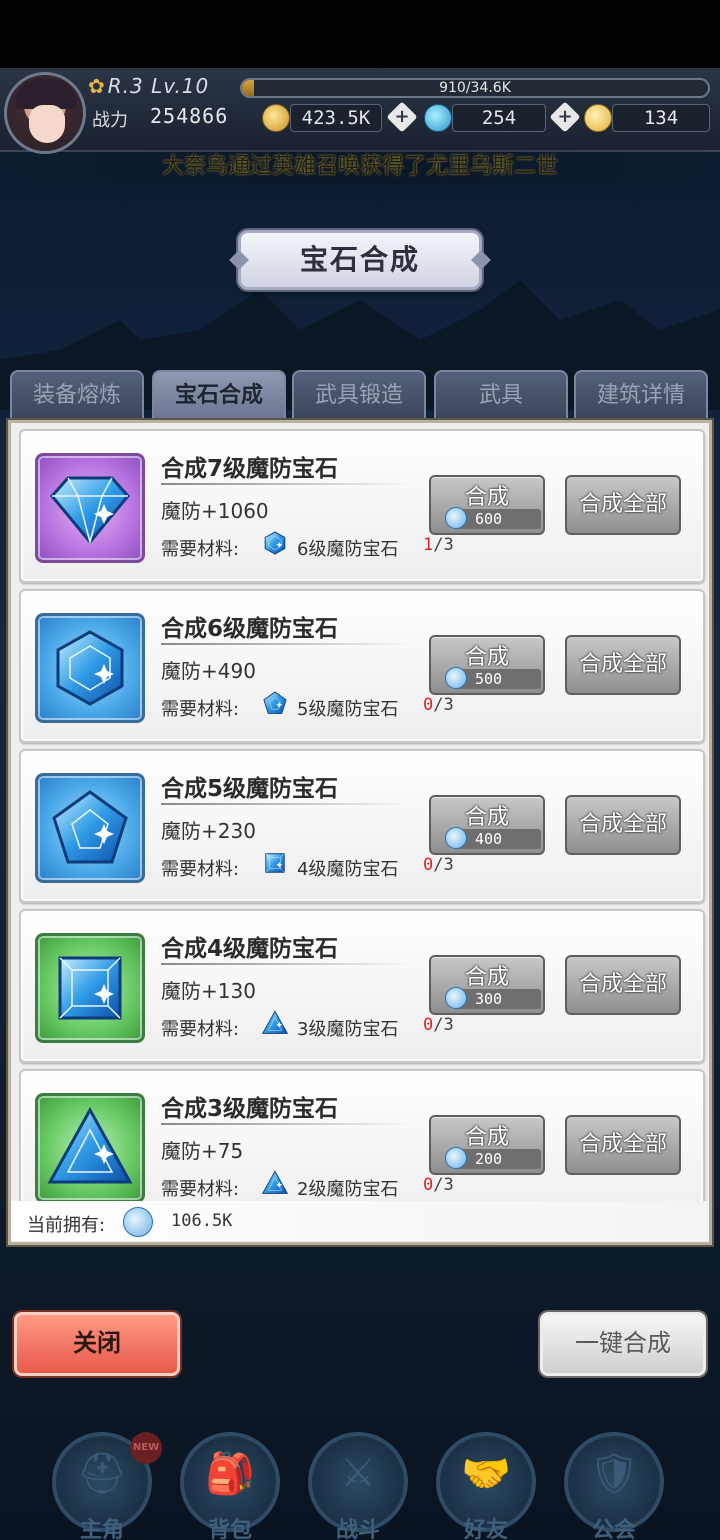 The image size is (720, 1540). I want to click on backpack-icon: 🎒, so click(230, 1474).